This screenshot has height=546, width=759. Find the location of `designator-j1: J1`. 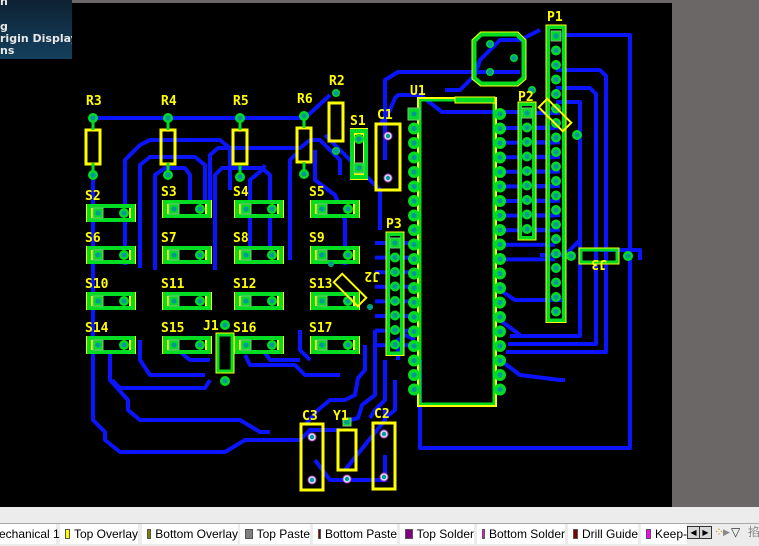

designator-j1: J1 is located at coordinates (211, 326).